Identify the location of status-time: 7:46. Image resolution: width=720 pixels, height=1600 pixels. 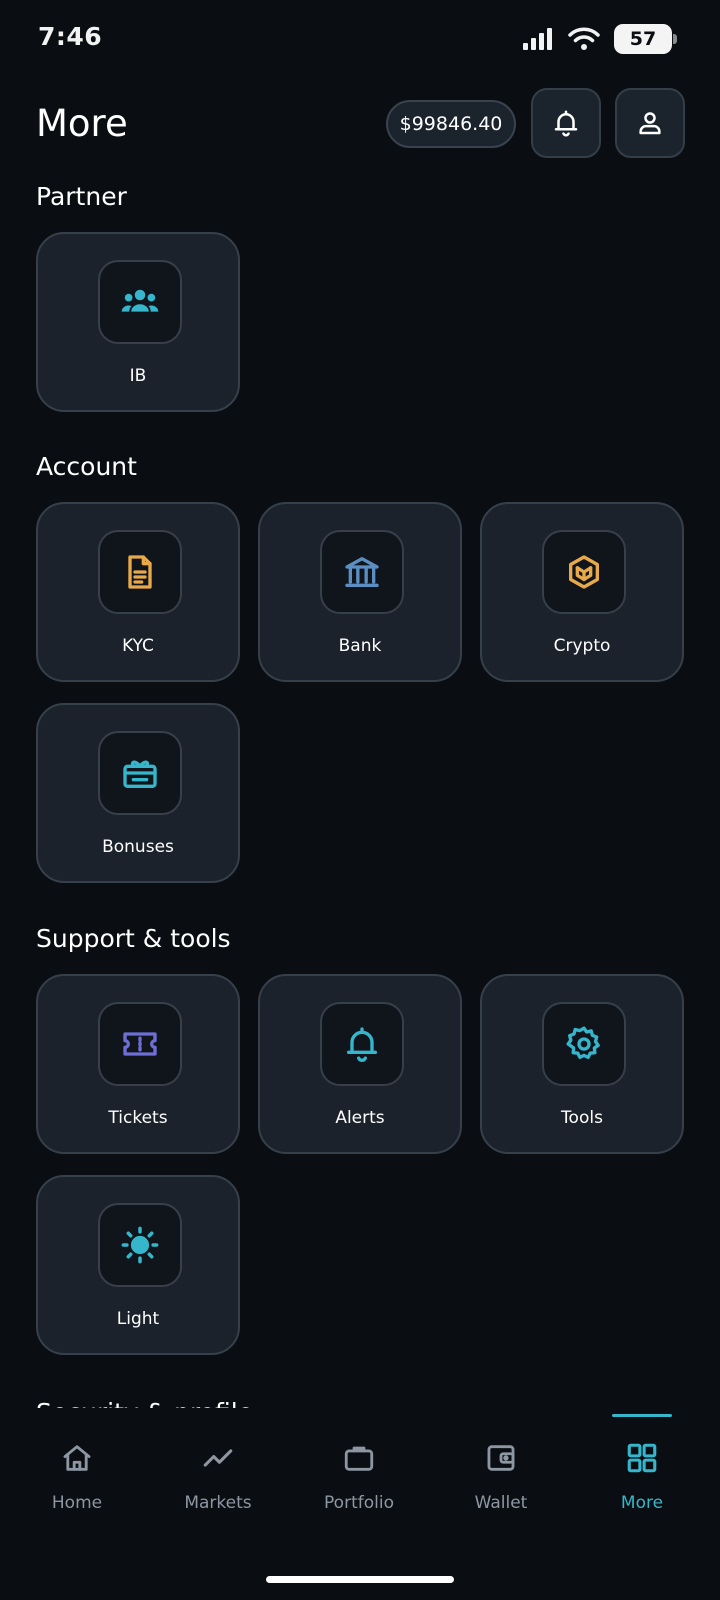
(70, 36).